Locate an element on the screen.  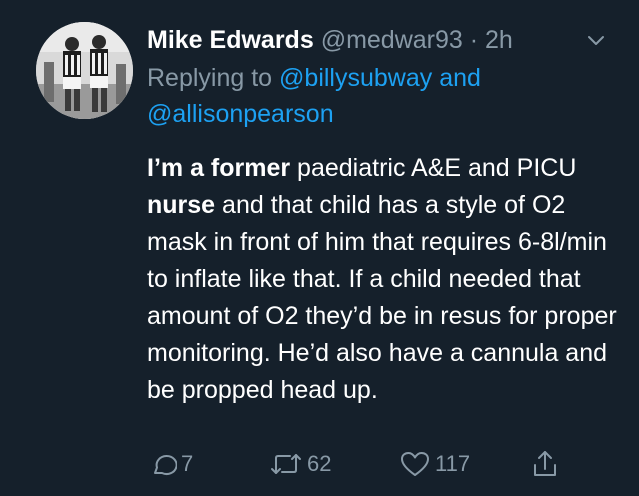
tweet-text-bold: I’m a former is located at coordinates (219, 168).